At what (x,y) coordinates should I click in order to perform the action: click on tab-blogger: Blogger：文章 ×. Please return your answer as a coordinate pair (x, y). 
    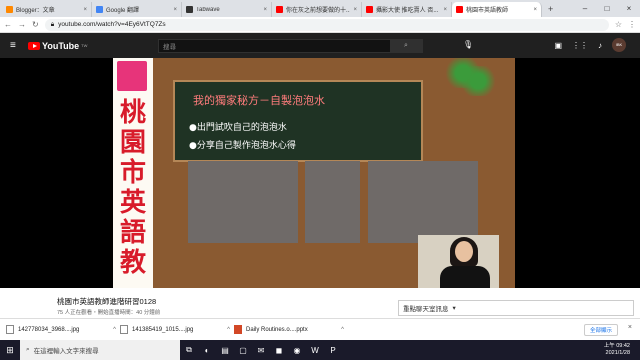
    Looking at the image, I should click on (47, 9).